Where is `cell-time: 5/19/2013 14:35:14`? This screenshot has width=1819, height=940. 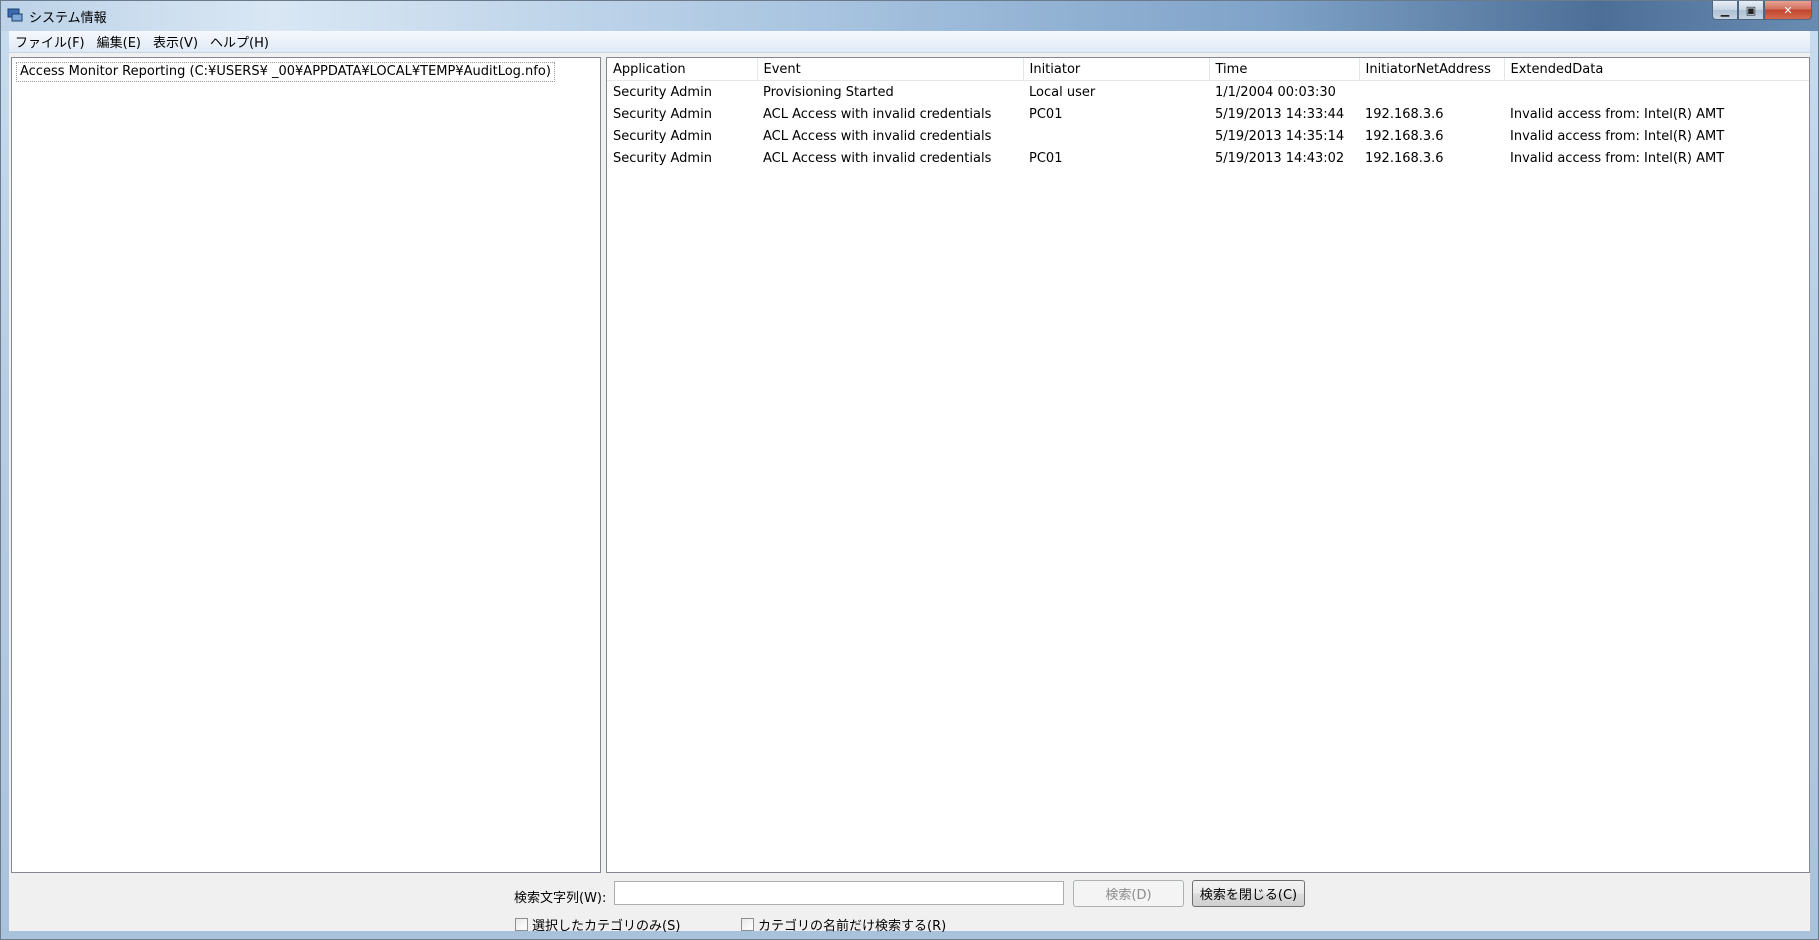 cell-time: 5/19/2013 14:35:14 is located at coordinates (1280, 136).